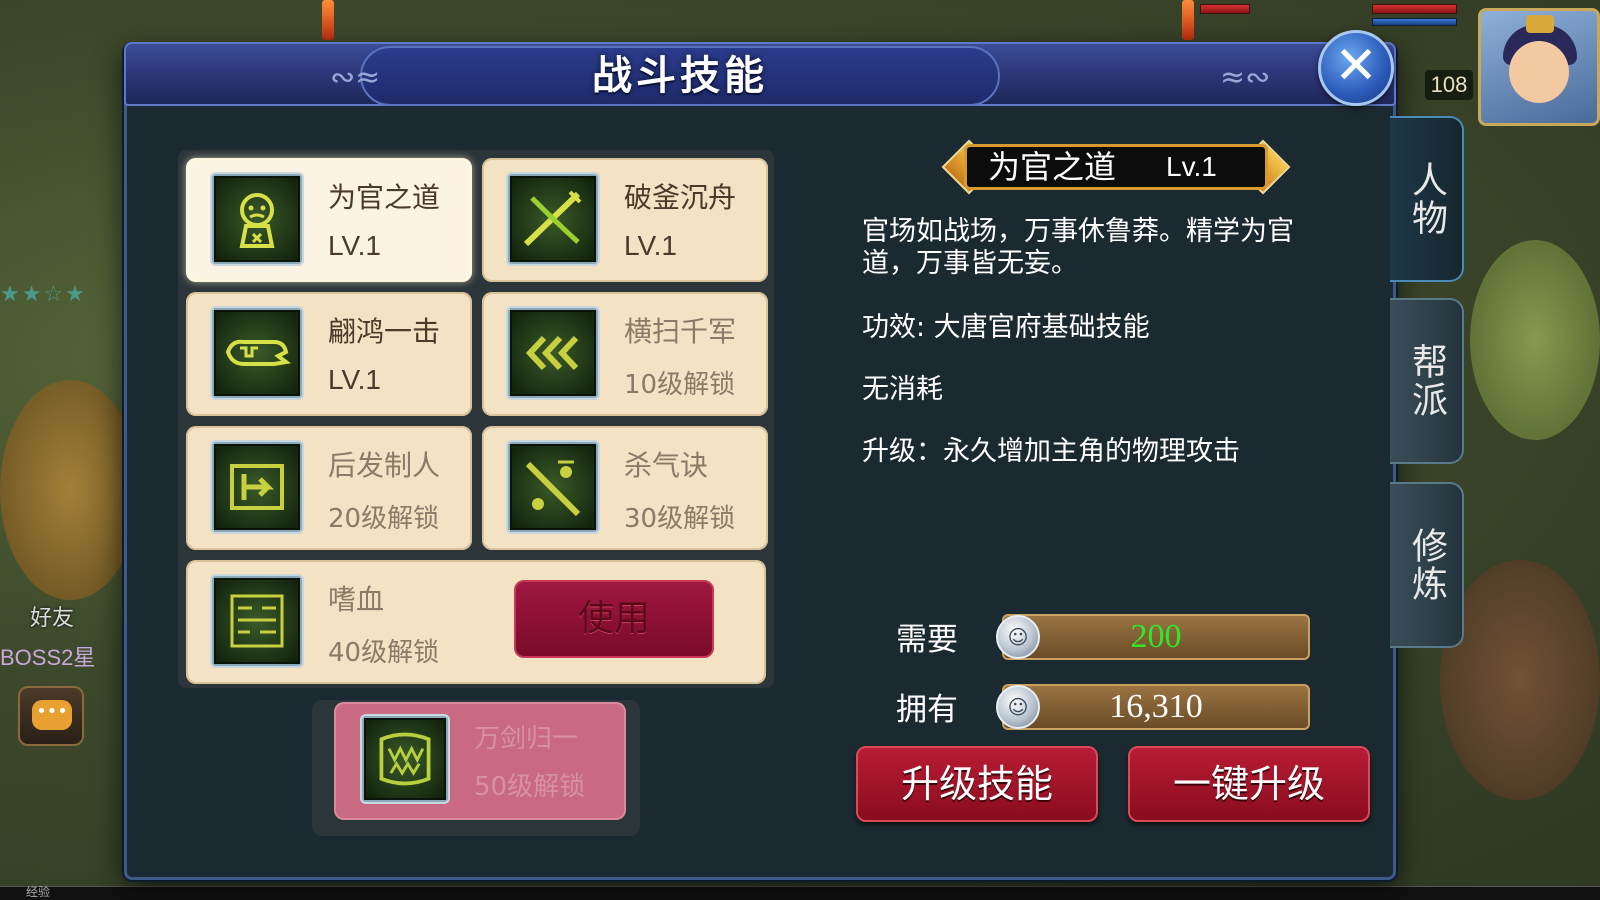 The image size is (1600, 900). What do you see at coordinates (1156, 637) in the screenshot?
I see `required-value: 200` at bounding box center [1156, 637].